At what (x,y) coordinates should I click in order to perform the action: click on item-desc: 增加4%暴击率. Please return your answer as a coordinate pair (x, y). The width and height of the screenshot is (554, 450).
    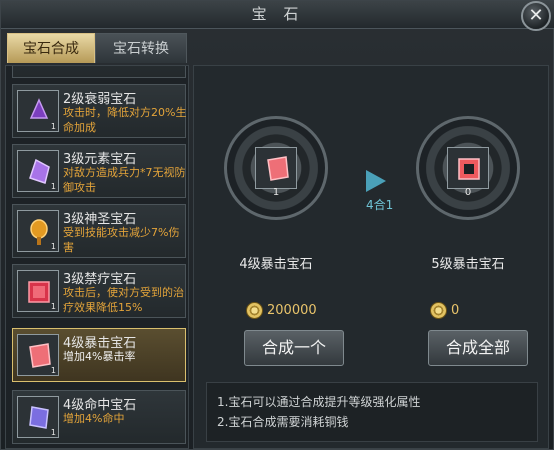
    Looking at the image, I should click on (99, 356).